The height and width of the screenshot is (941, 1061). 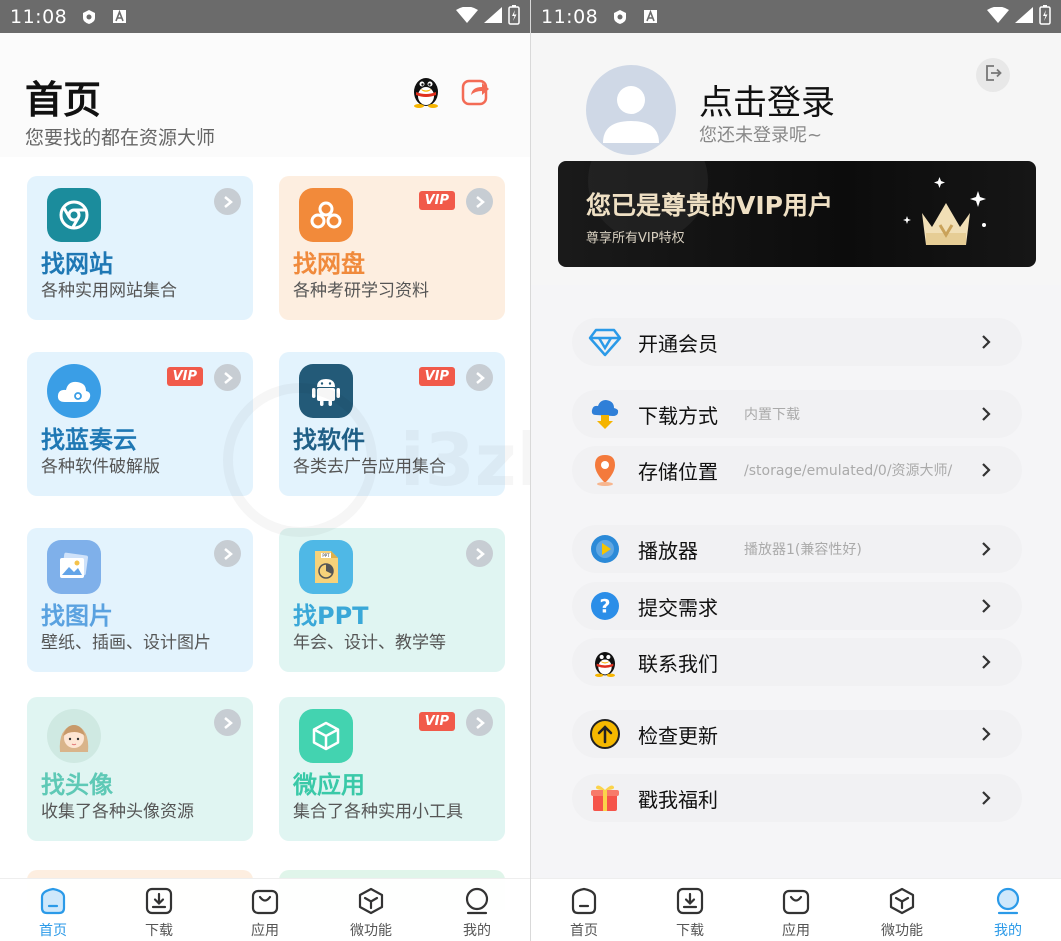 What do you see at coordinates (89, 440) in the screenshot?
I see `card-title: 找蓝奏云` at bounding box center [89, 440].